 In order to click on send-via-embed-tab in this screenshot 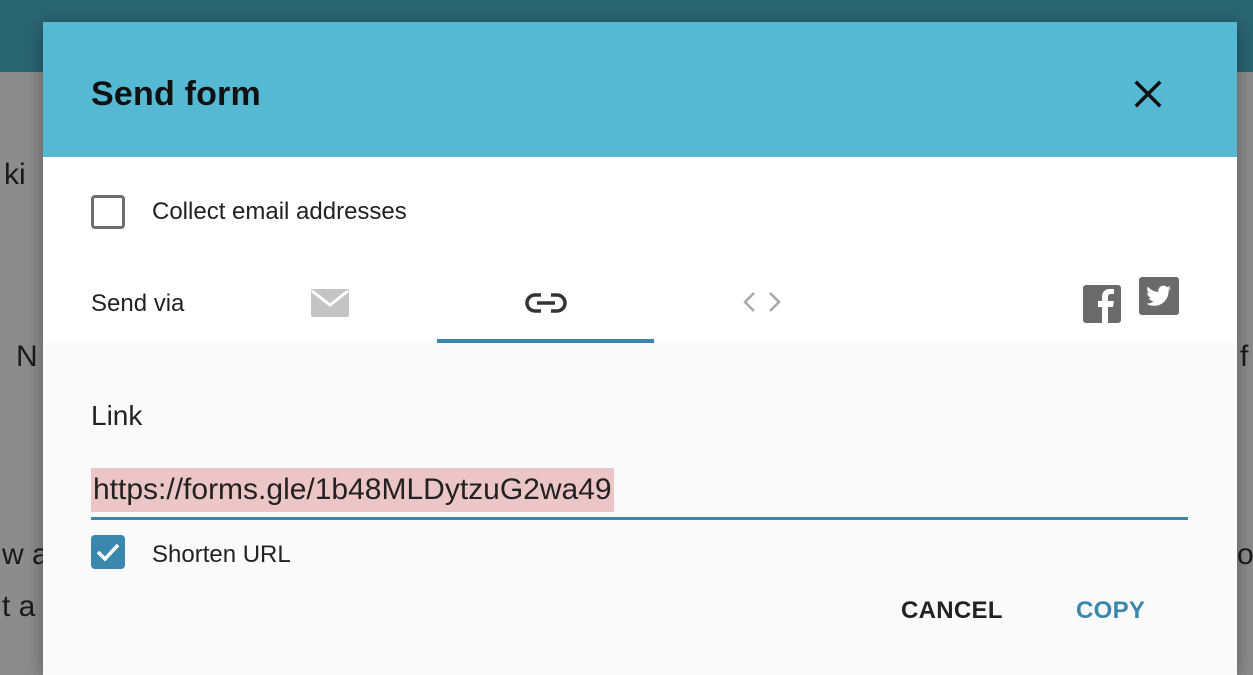, I will do `click(762, 304)`.